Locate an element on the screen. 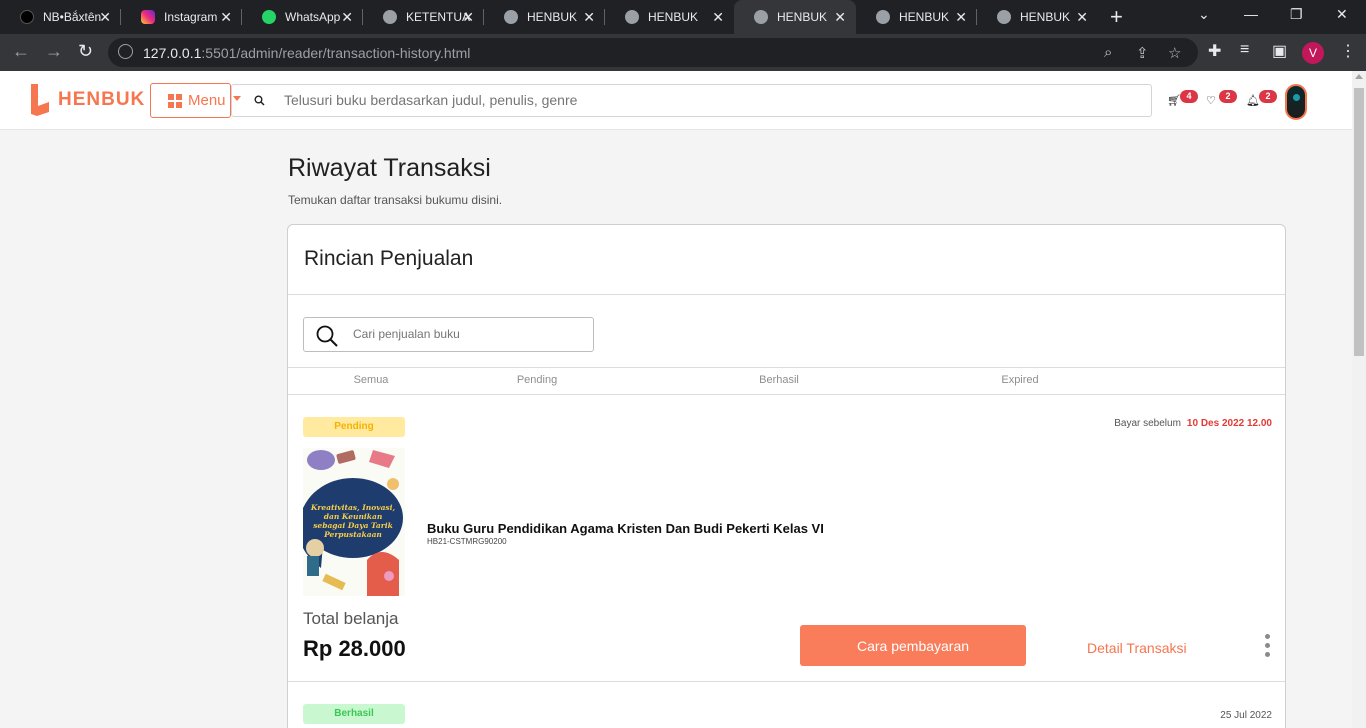 Image resolution: width=1366 pixels, height=728 pixels. browser-tab: Instagram ✕ is located at coordinates (181, 17).